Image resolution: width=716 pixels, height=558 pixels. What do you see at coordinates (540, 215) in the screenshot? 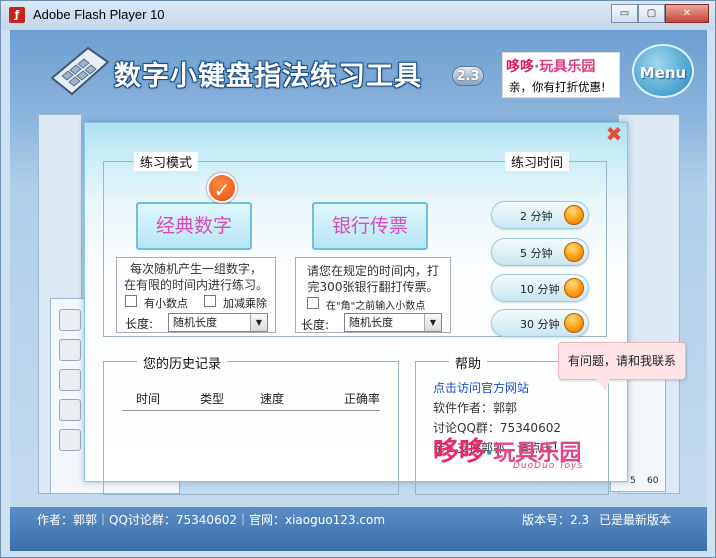
I see `time-option-2min: 2 分钟` at bounding box center [540, 215].